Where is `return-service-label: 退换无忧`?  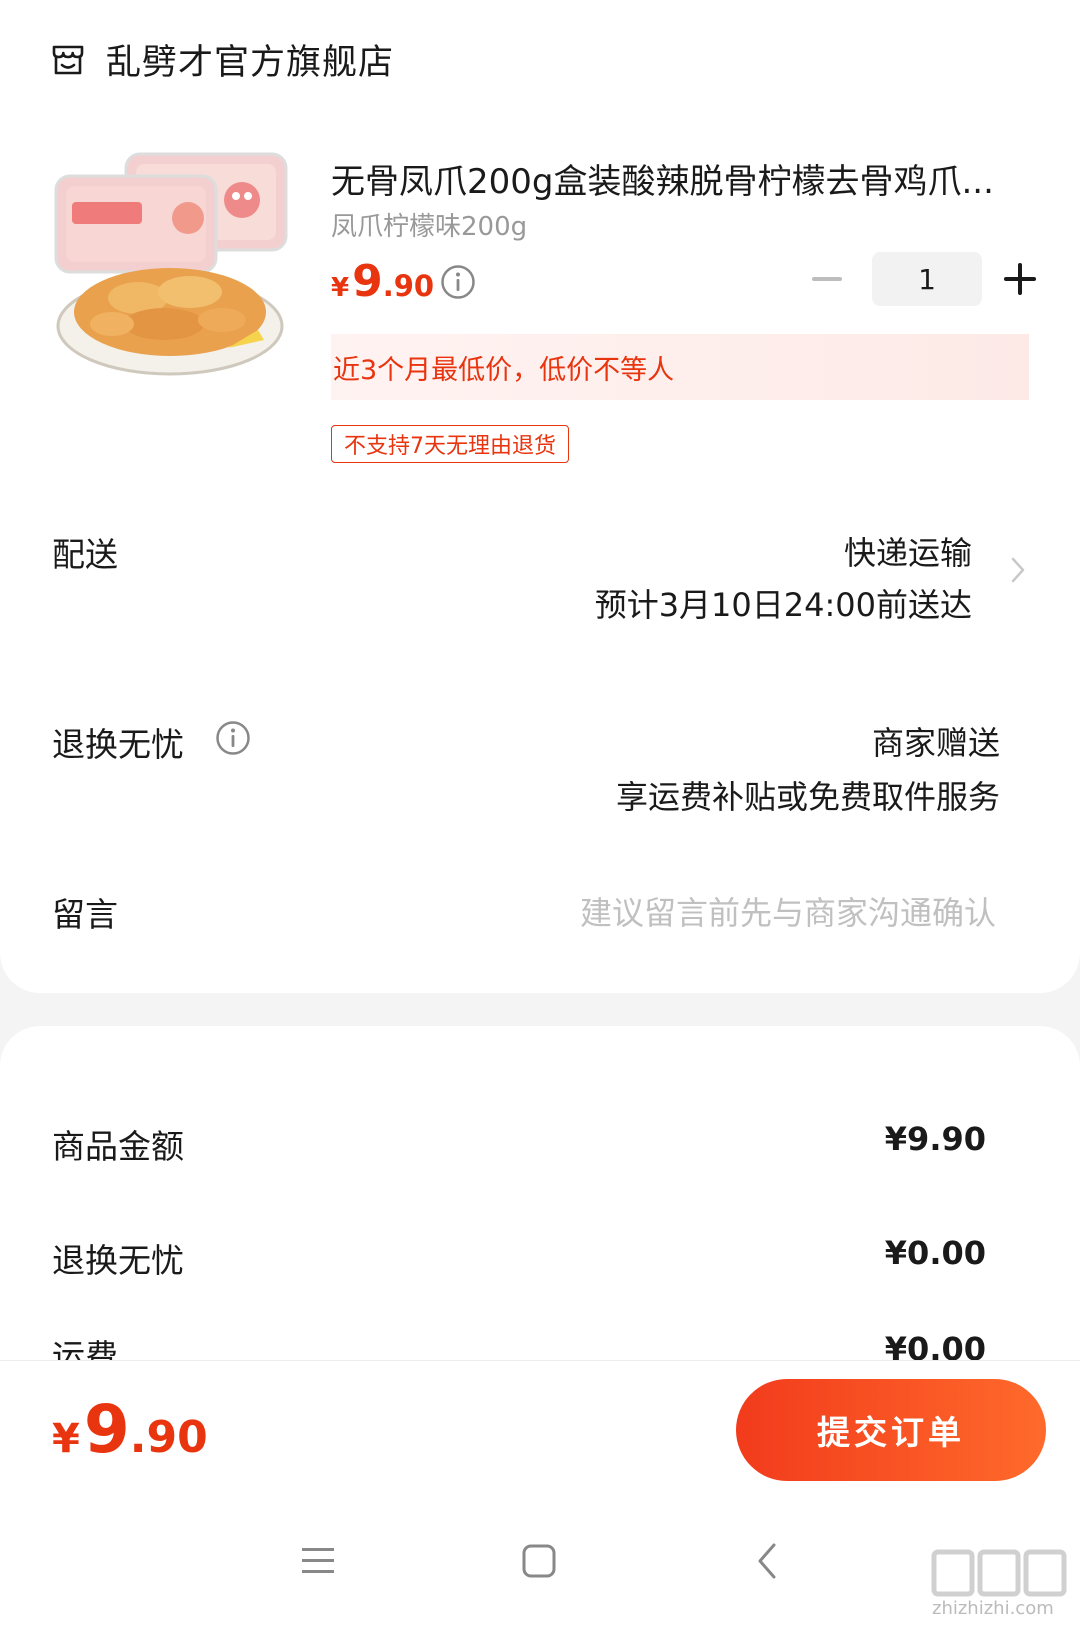 return-service-label: 退换无忧 is located at coordinates (118, 744).